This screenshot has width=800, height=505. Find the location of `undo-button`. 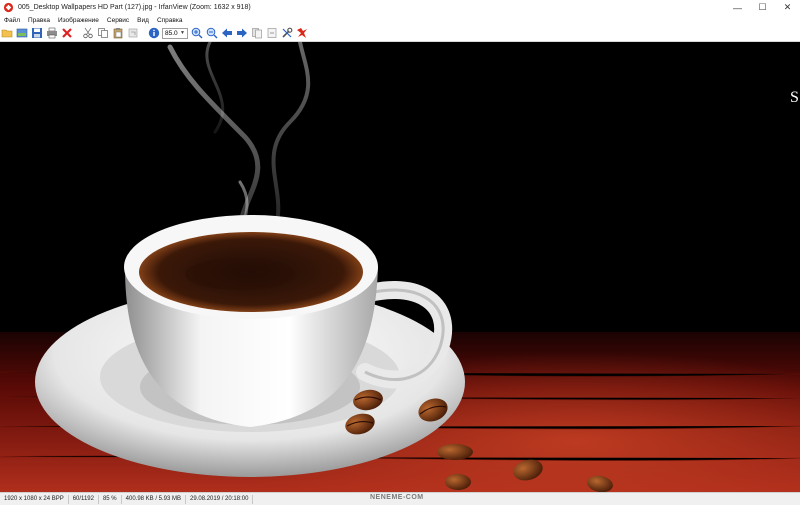

undo-button is located at coordinates (133, 33).